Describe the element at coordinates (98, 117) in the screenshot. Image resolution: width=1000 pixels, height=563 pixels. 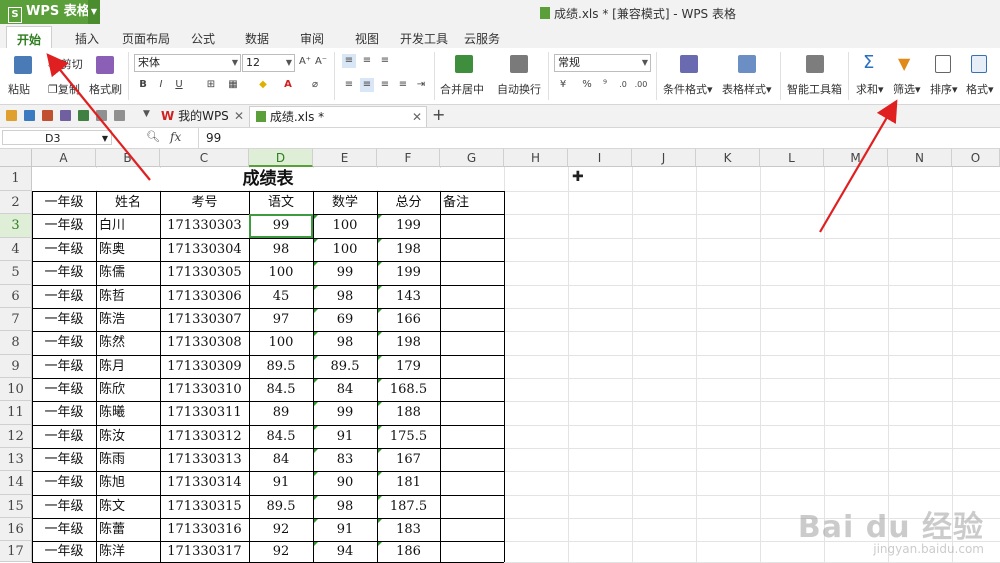
I see `arrow-to-home-tab` at that location.